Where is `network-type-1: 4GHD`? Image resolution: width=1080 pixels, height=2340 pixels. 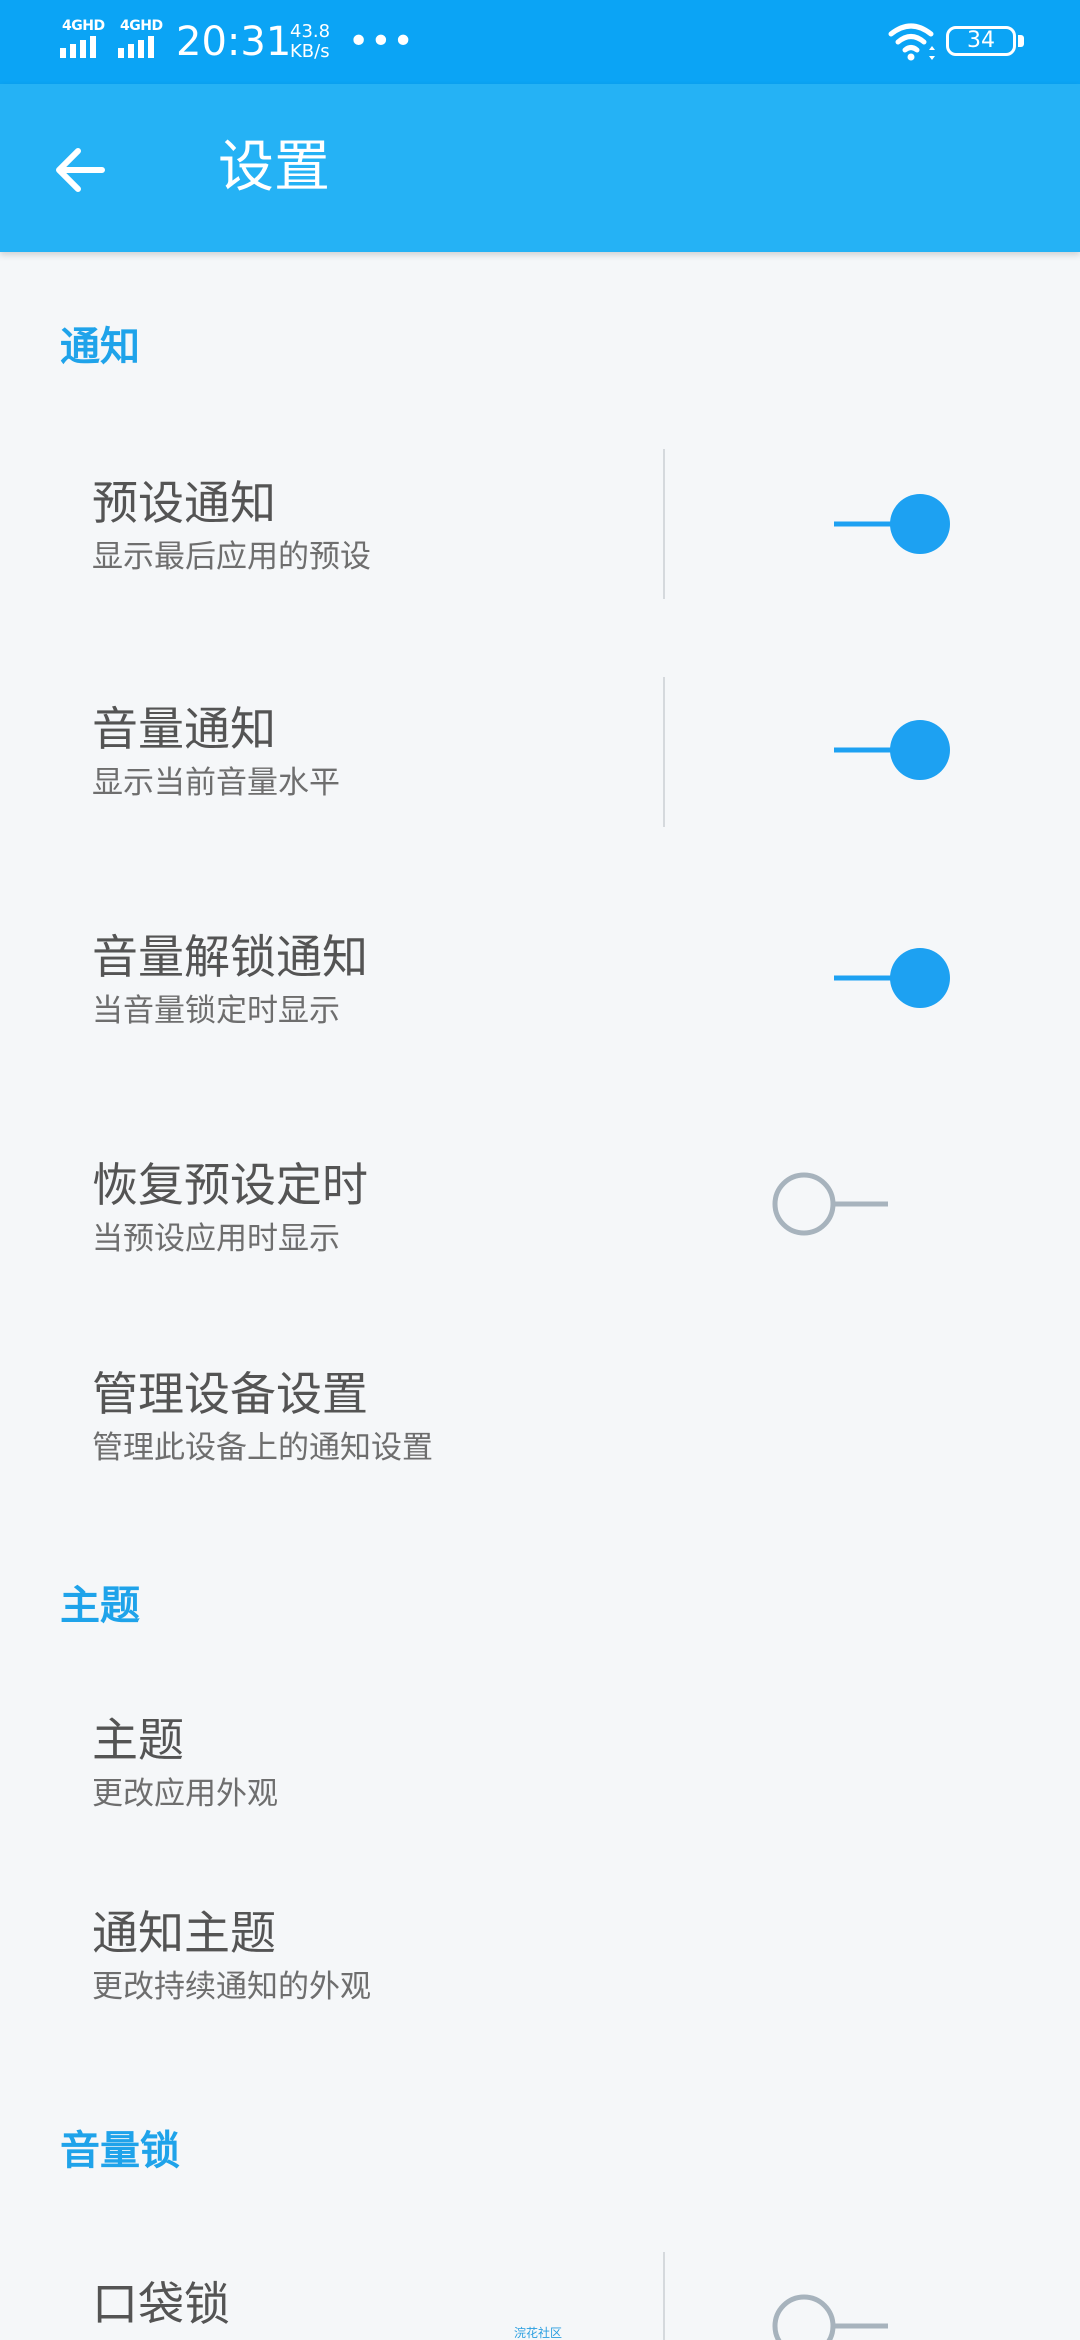
network-type-1: 4GHD is located at coordinates (83, 26).